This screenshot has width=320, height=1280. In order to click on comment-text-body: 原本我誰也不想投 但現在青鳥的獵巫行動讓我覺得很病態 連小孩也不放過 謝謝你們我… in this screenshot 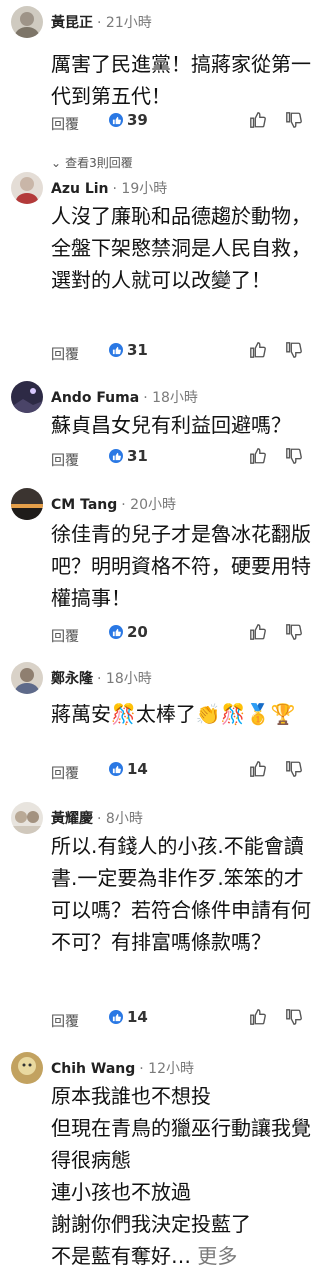, I will do `click(181, 1176)`.